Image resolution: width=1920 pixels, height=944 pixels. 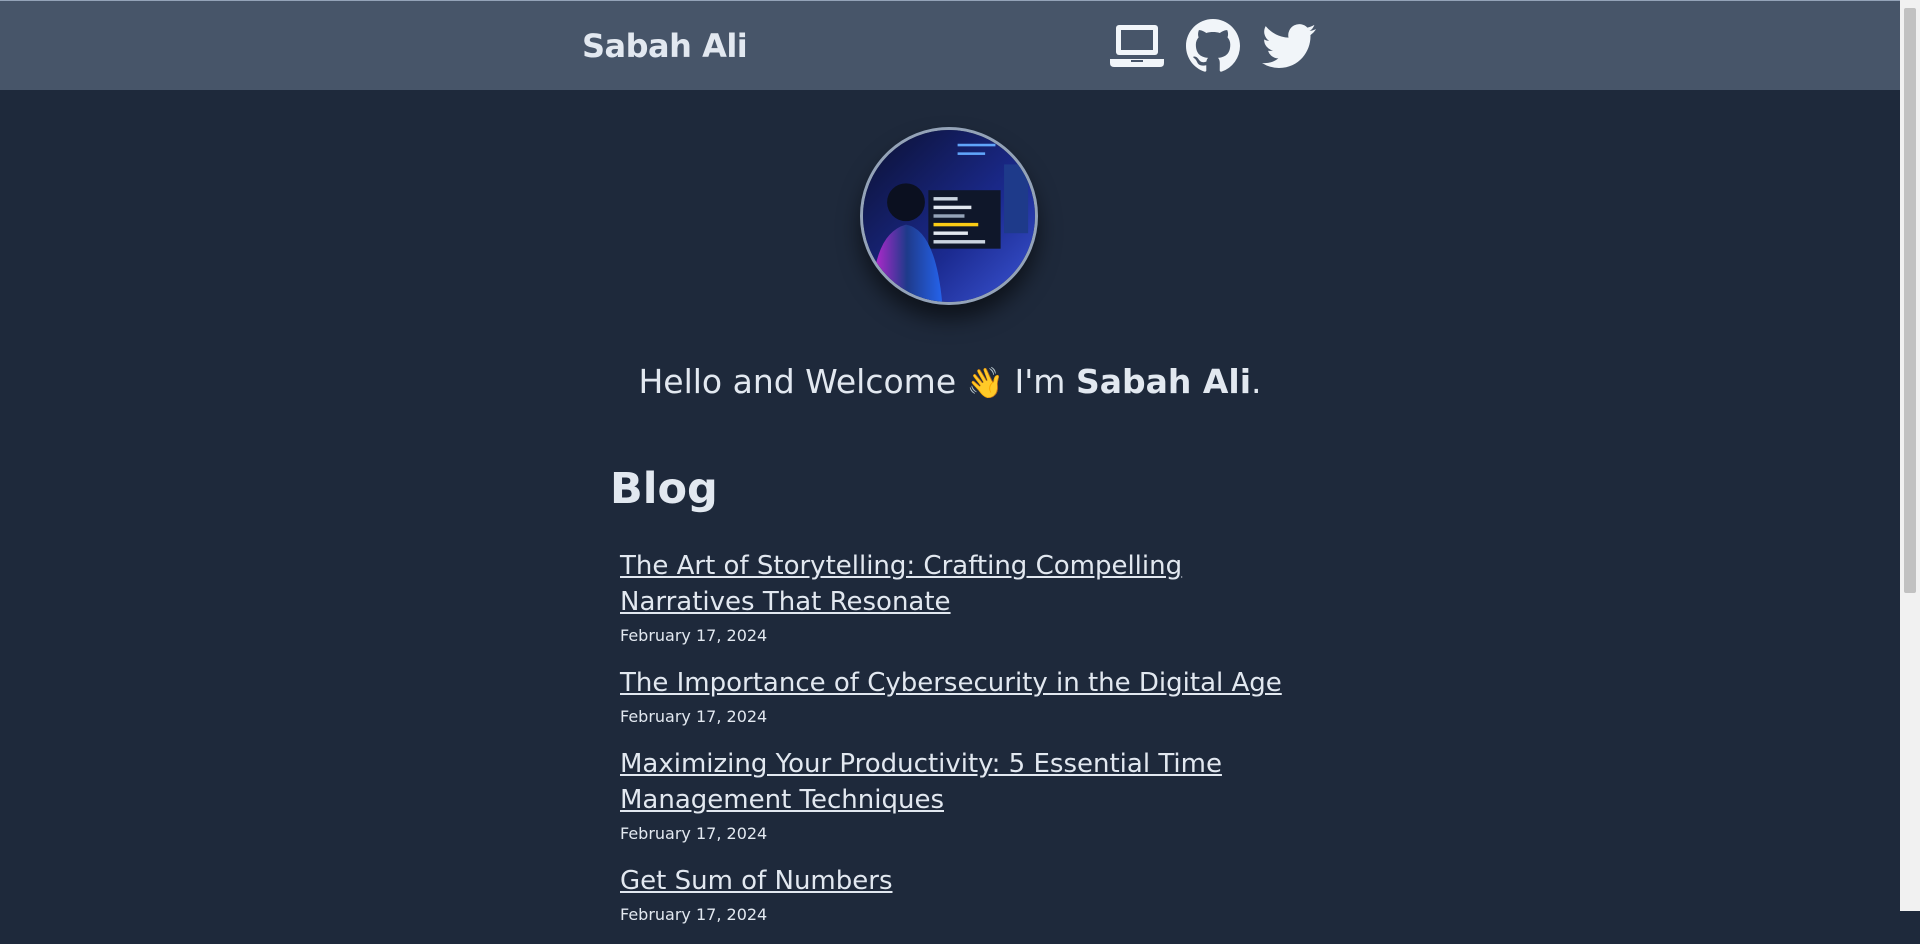 I want to click on site-title-link: Sabah Ali, so click(x=665, y=46).